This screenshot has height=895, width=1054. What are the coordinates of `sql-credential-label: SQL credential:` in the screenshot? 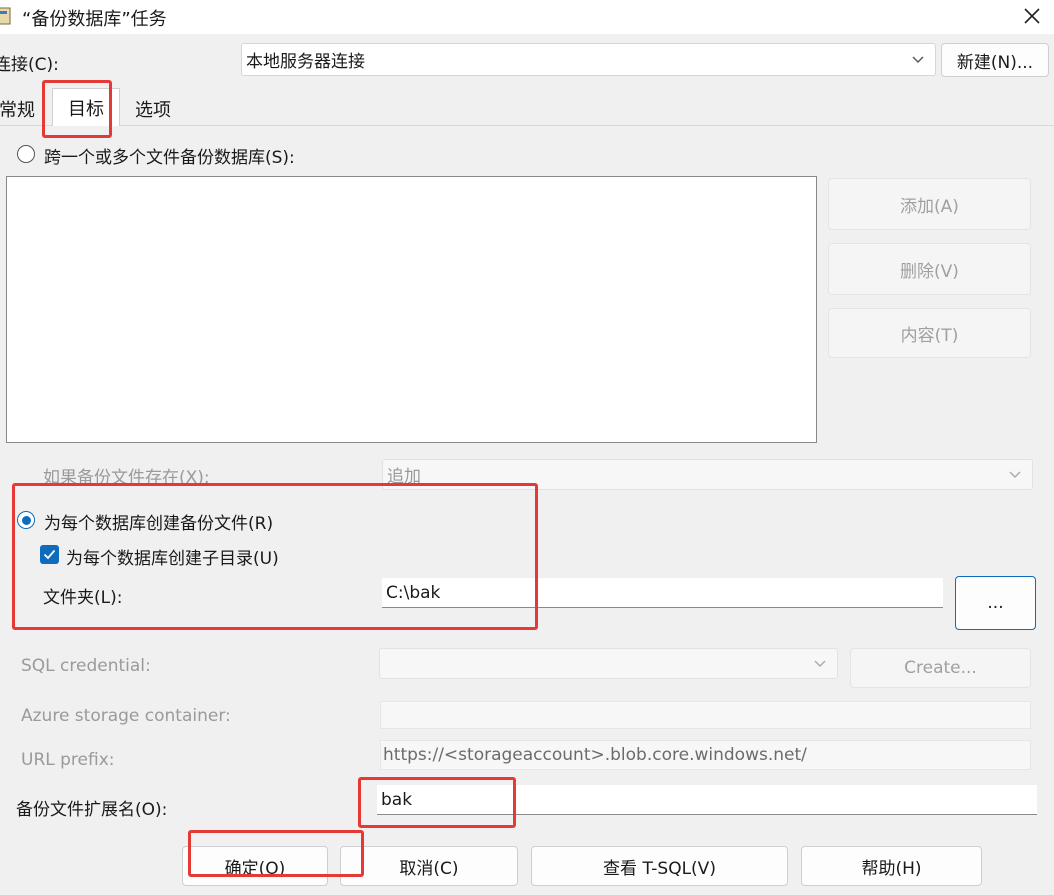 It's located at (86, 666).